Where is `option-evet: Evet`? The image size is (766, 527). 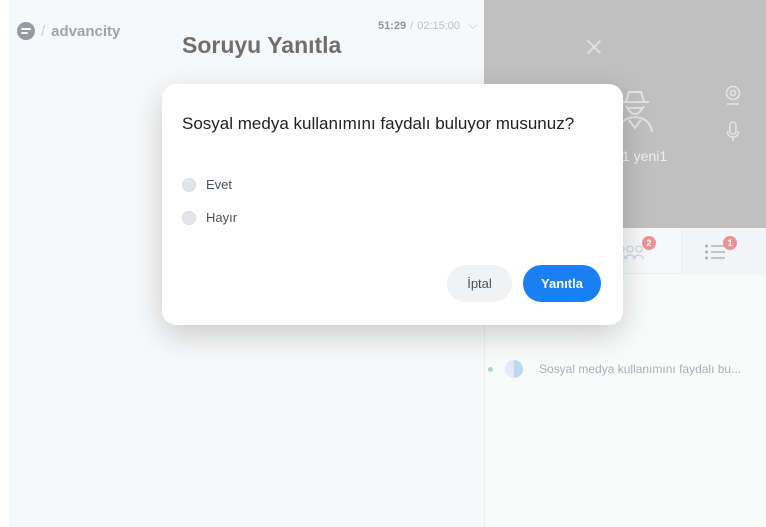
option-evet: Evet is located at coordinates (207, 184).